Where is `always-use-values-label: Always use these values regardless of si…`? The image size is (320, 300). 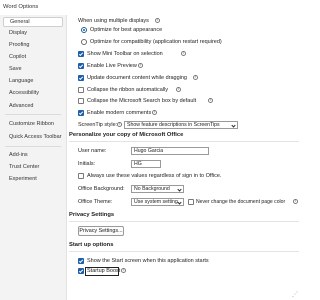 always-use-values-label: Always use these values regardless of si… is located at coordinates (154, 176).